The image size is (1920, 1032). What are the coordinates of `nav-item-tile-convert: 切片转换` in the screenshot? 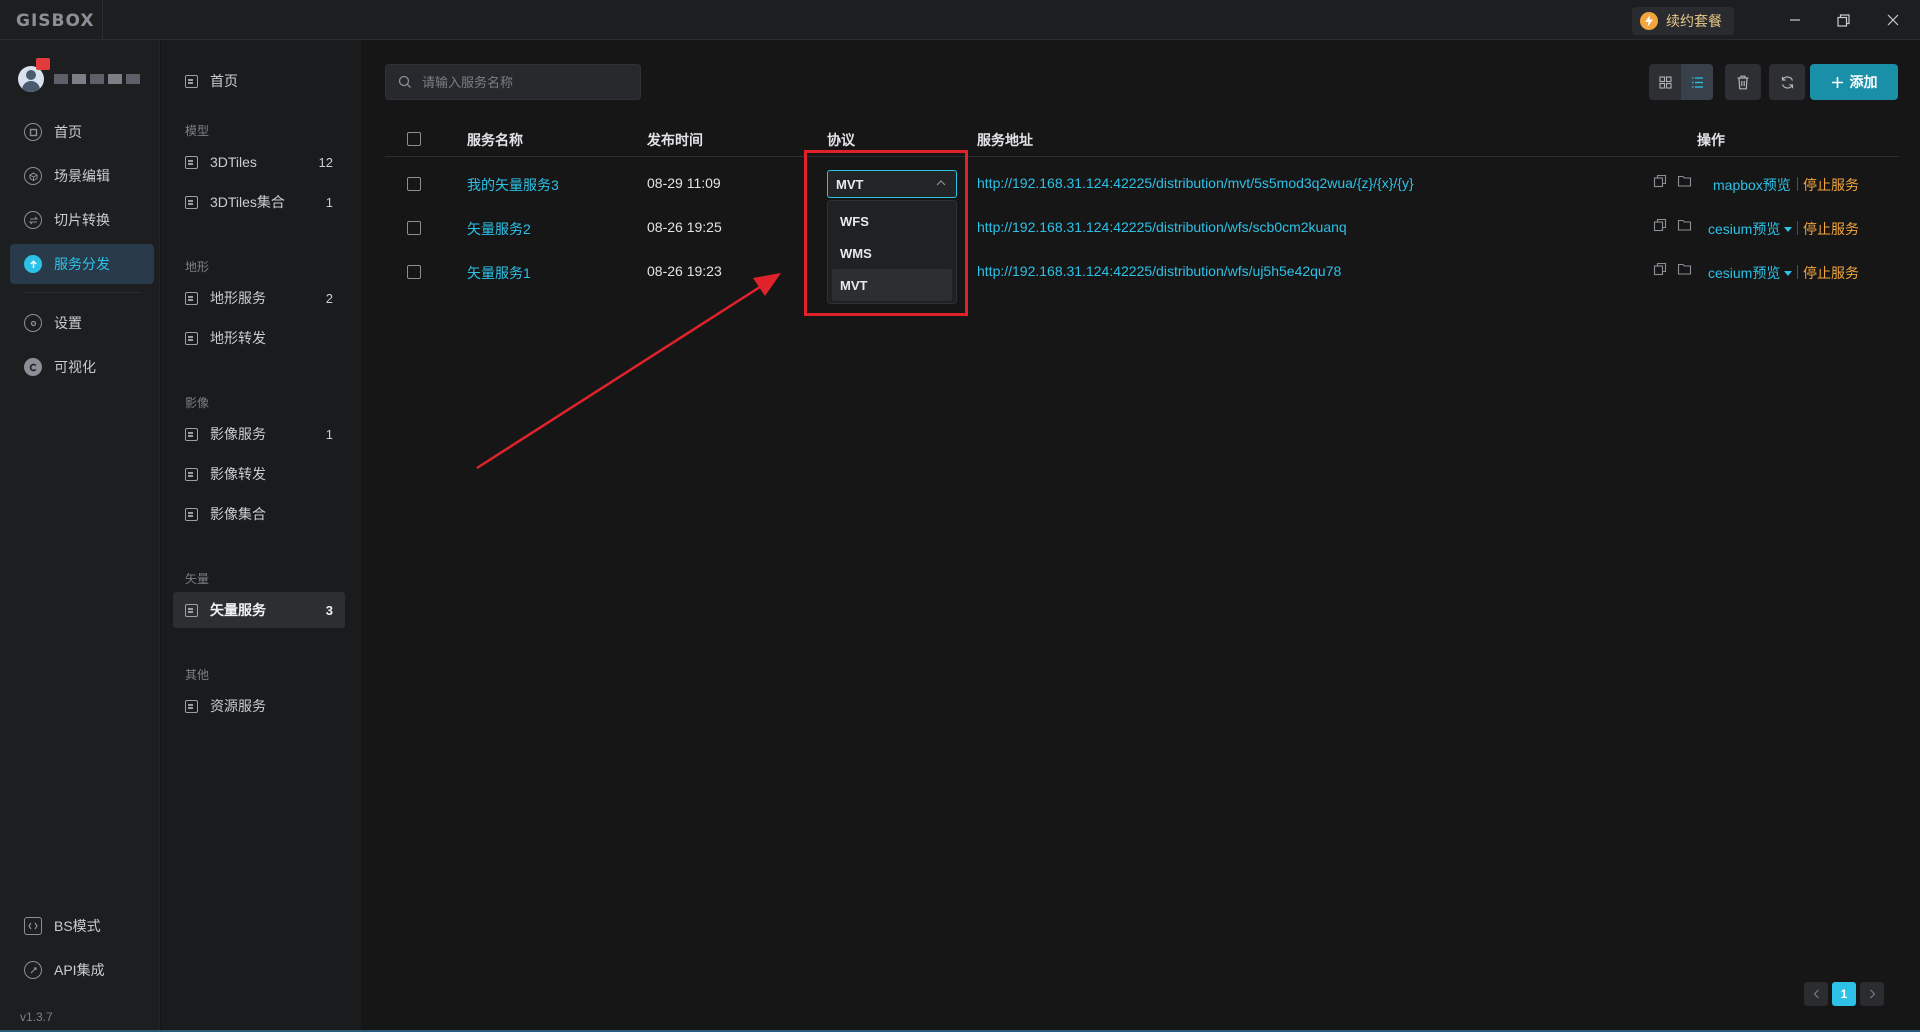 It's located at (82, 220).